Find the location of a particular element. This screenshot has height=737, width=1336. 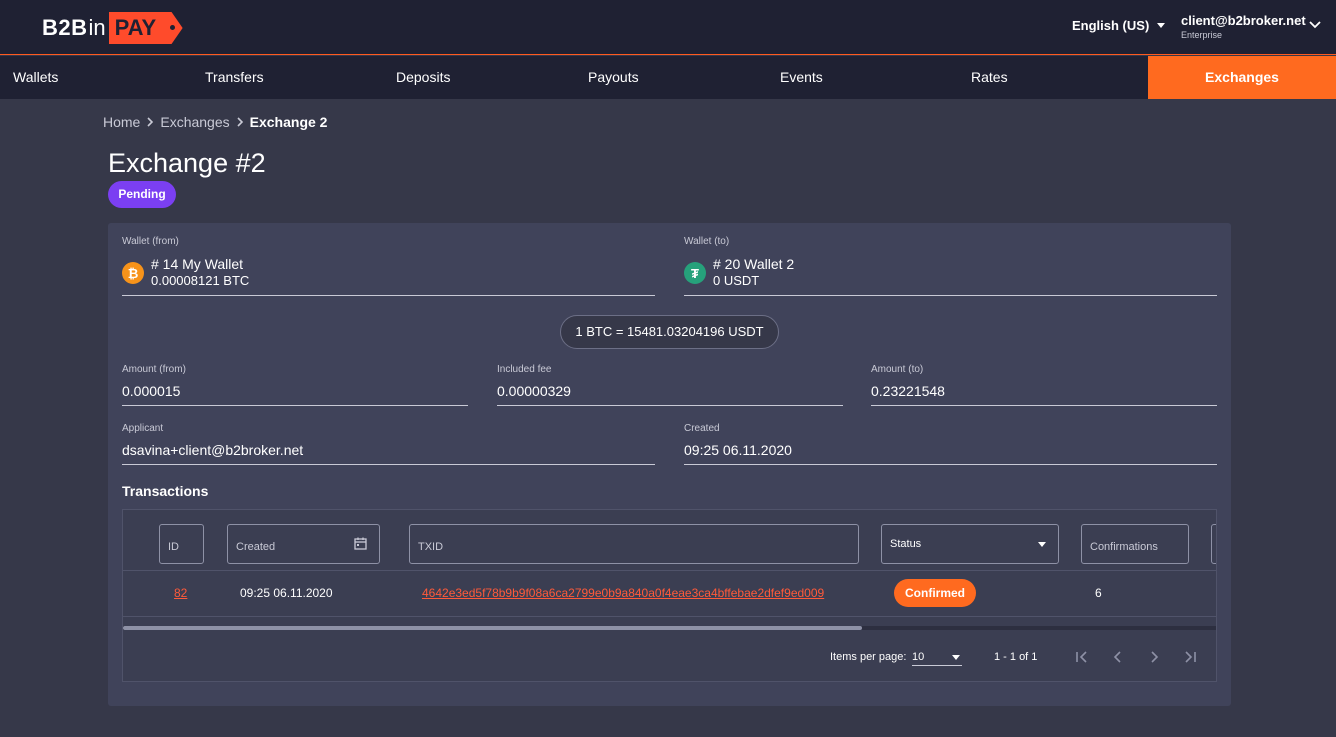

next-page-icon is located at coordinates (1154, 657).